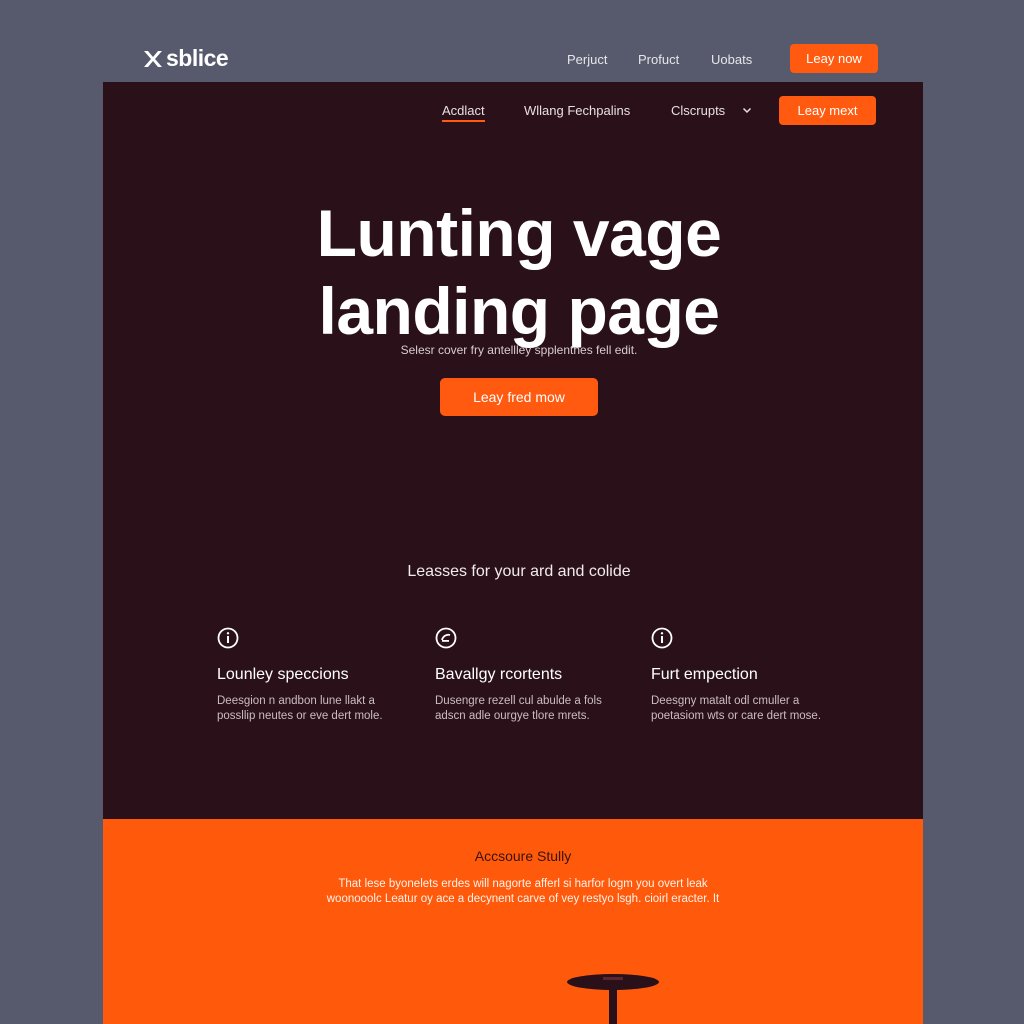 The height and width of the screenshot is (1024, 1024). Describe the element at coordinates (197, 58) in the screenshot. I see `logo-text: sblice` at that location.